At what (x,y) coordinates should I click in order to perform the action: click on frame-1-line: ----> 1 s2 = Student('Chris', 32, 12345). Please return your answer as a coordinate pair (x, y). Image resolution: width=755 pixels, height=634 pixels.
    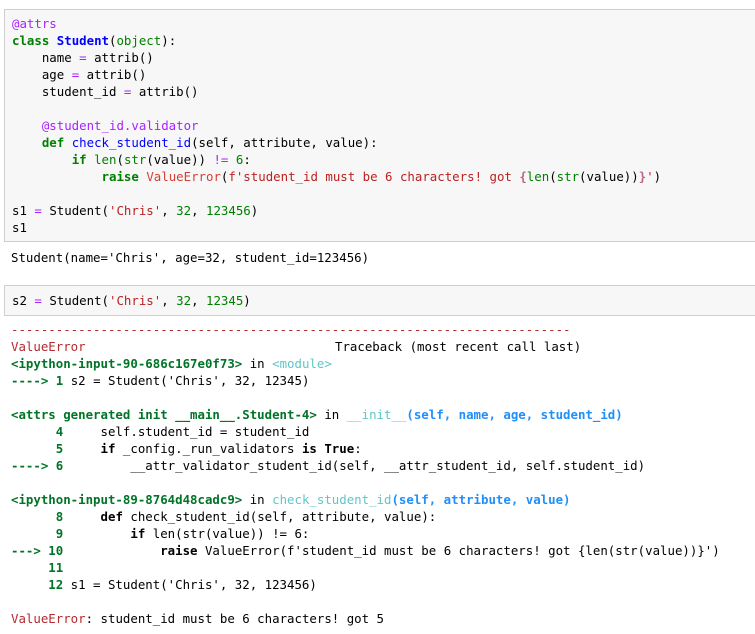
    Looking at the image, I should click on (160, 380).